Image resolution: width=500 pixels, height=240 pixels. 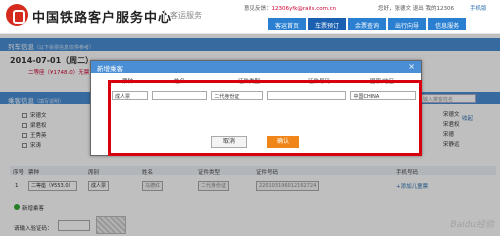 I want to click on main-nav: 客运首页 车票预订 余票查询 出行向导 信息服务, so click(x=367, y=24).